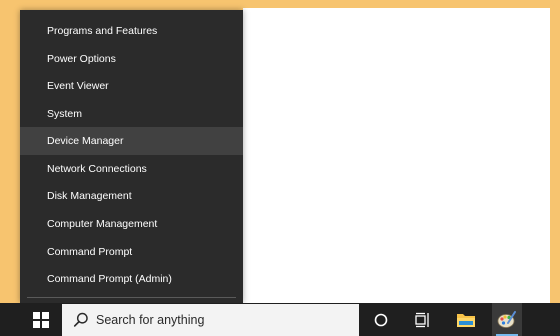  I want to click on search-icon, so click(80, 319).